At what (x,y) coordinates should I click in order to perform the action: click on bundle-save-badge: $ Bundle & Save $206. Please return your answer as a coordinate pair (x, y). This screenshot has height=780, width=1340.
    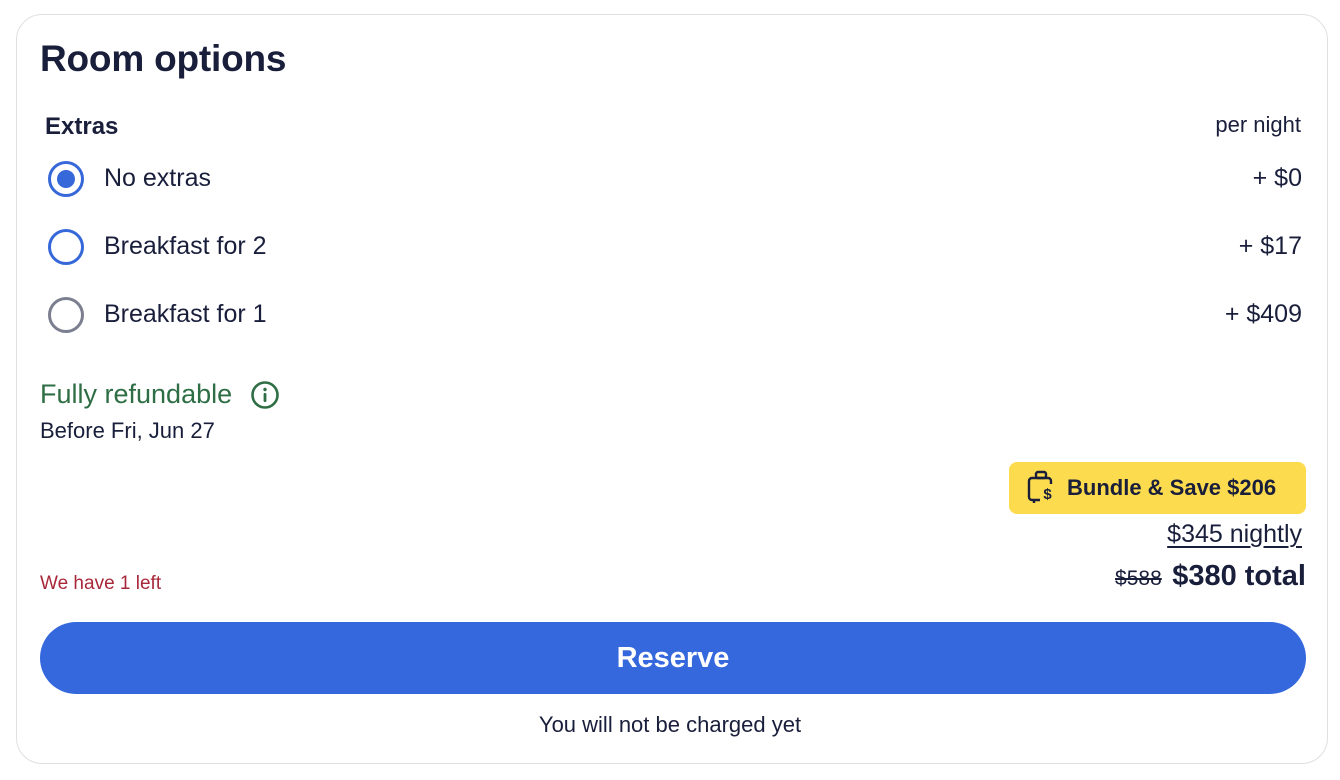
    Looking at the image, I should click on (1157, 488).